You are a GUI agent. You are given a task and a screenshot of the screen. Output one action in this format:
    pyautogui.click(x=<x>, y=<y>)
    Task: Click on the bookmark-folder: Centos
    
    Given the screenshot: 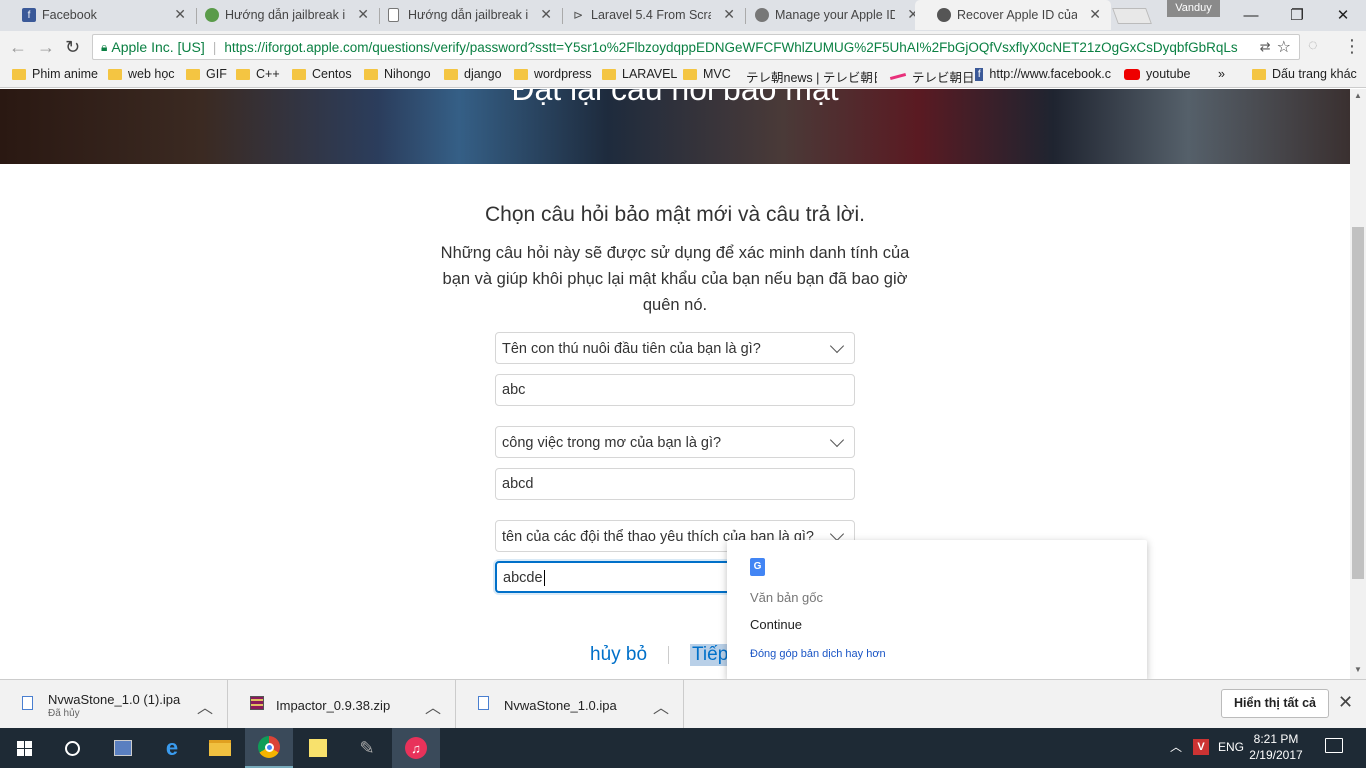 What is the action you would take?
    pyautogui.click(x=322, y=74)
    